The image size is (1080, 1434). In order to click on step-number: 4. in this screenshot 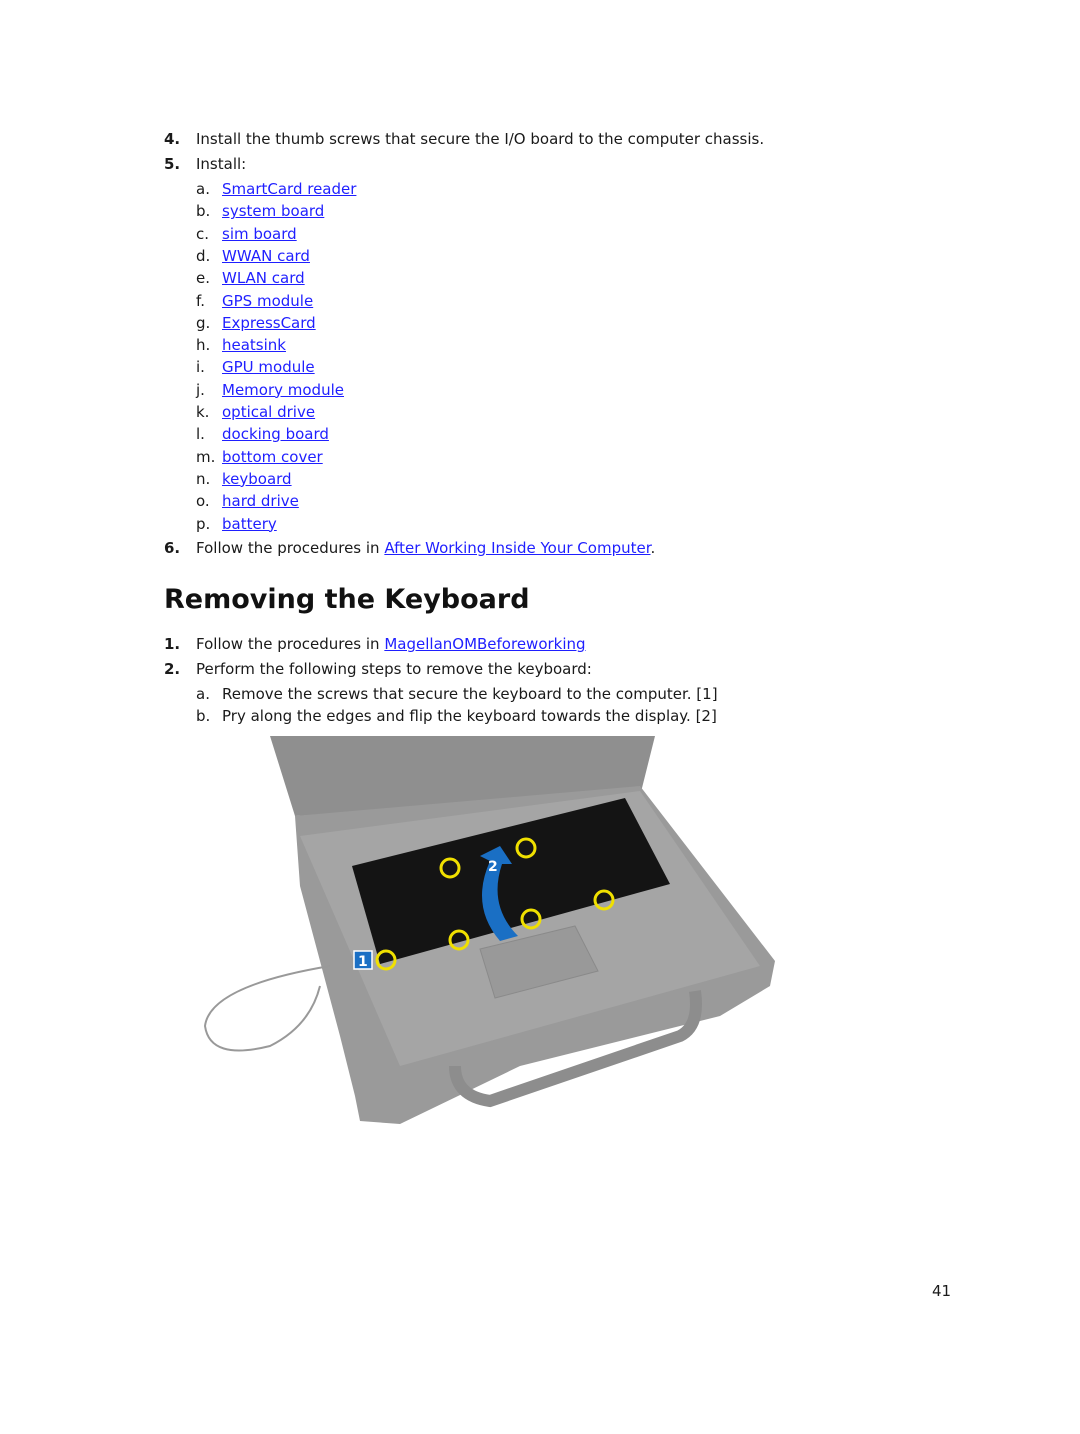, I will do `click(172, 139)`.